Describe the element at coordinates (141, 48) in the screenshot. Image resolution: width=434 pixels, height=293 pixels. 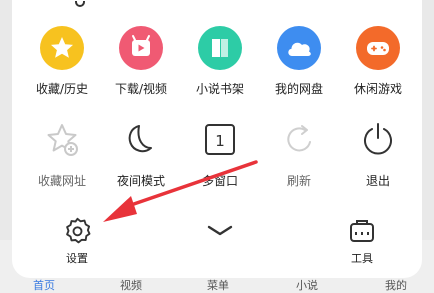
I see `download-video-icon` at that location.